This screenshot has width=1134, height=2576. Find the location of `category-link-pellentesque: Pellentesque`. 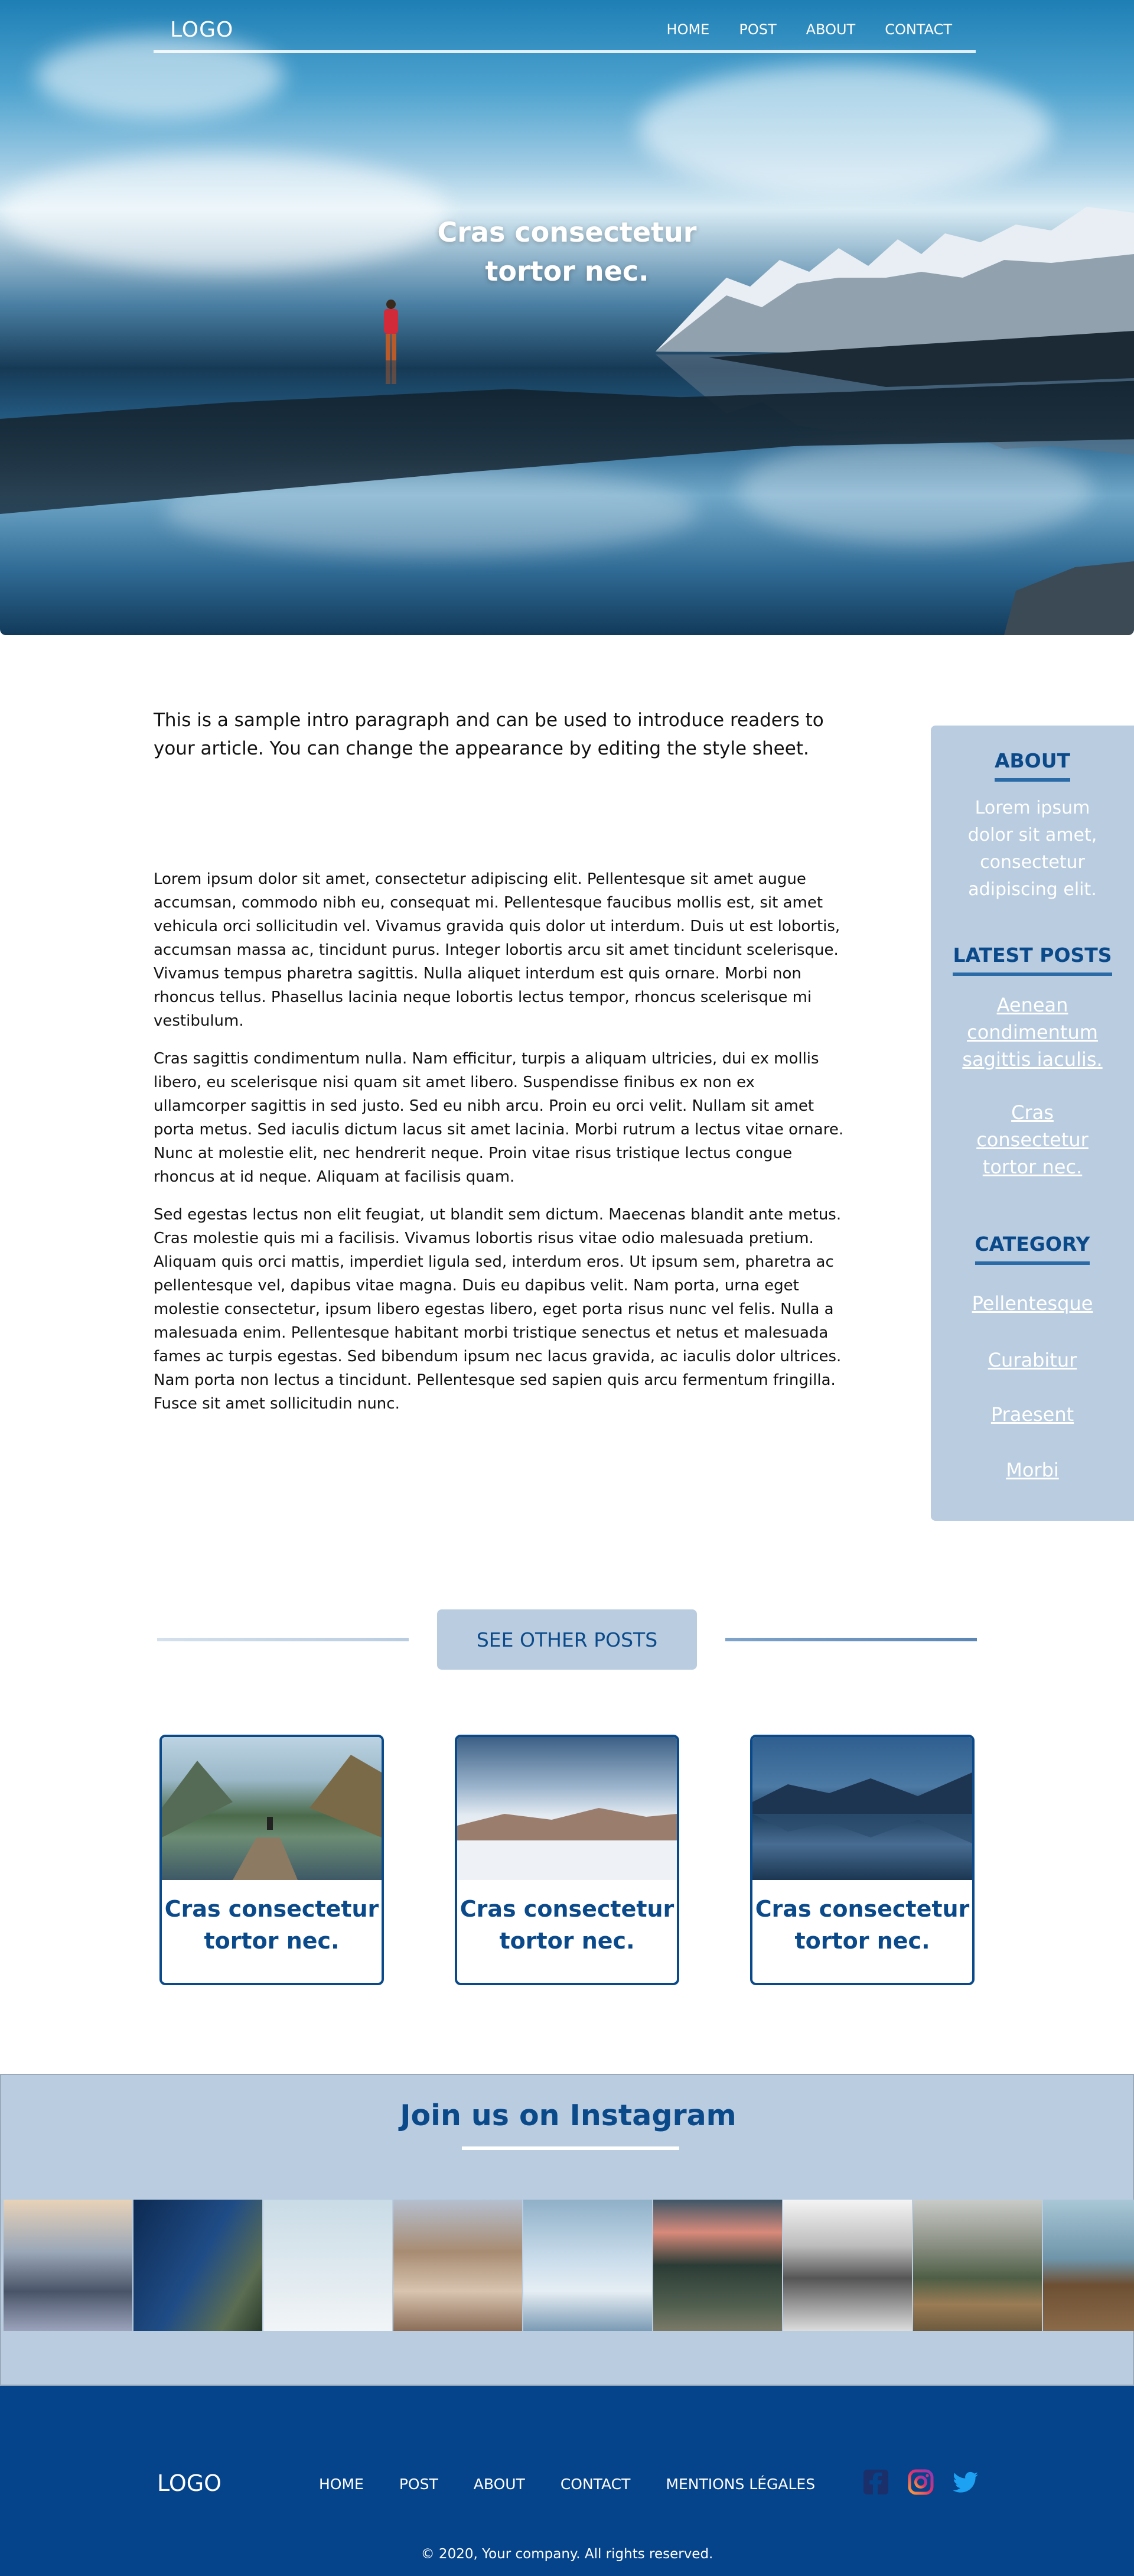

category-link-pellentesque: Pellentesque is located at coordinates (1032, 1303).